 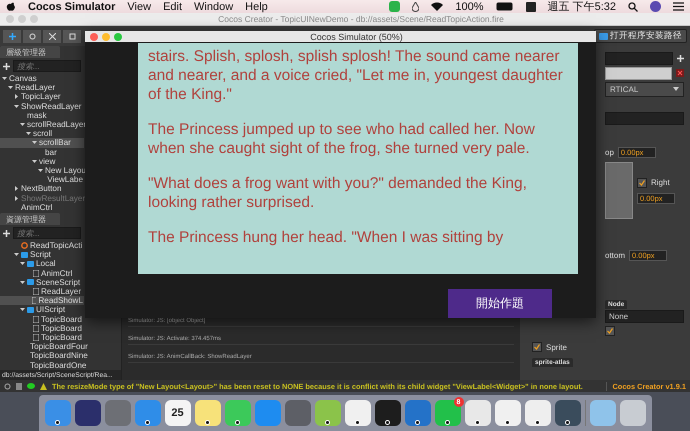 What do you see at coordinates (537, 347) in the screenshot?
I see `sprite-checkbox` at bounding box center [537, 347].